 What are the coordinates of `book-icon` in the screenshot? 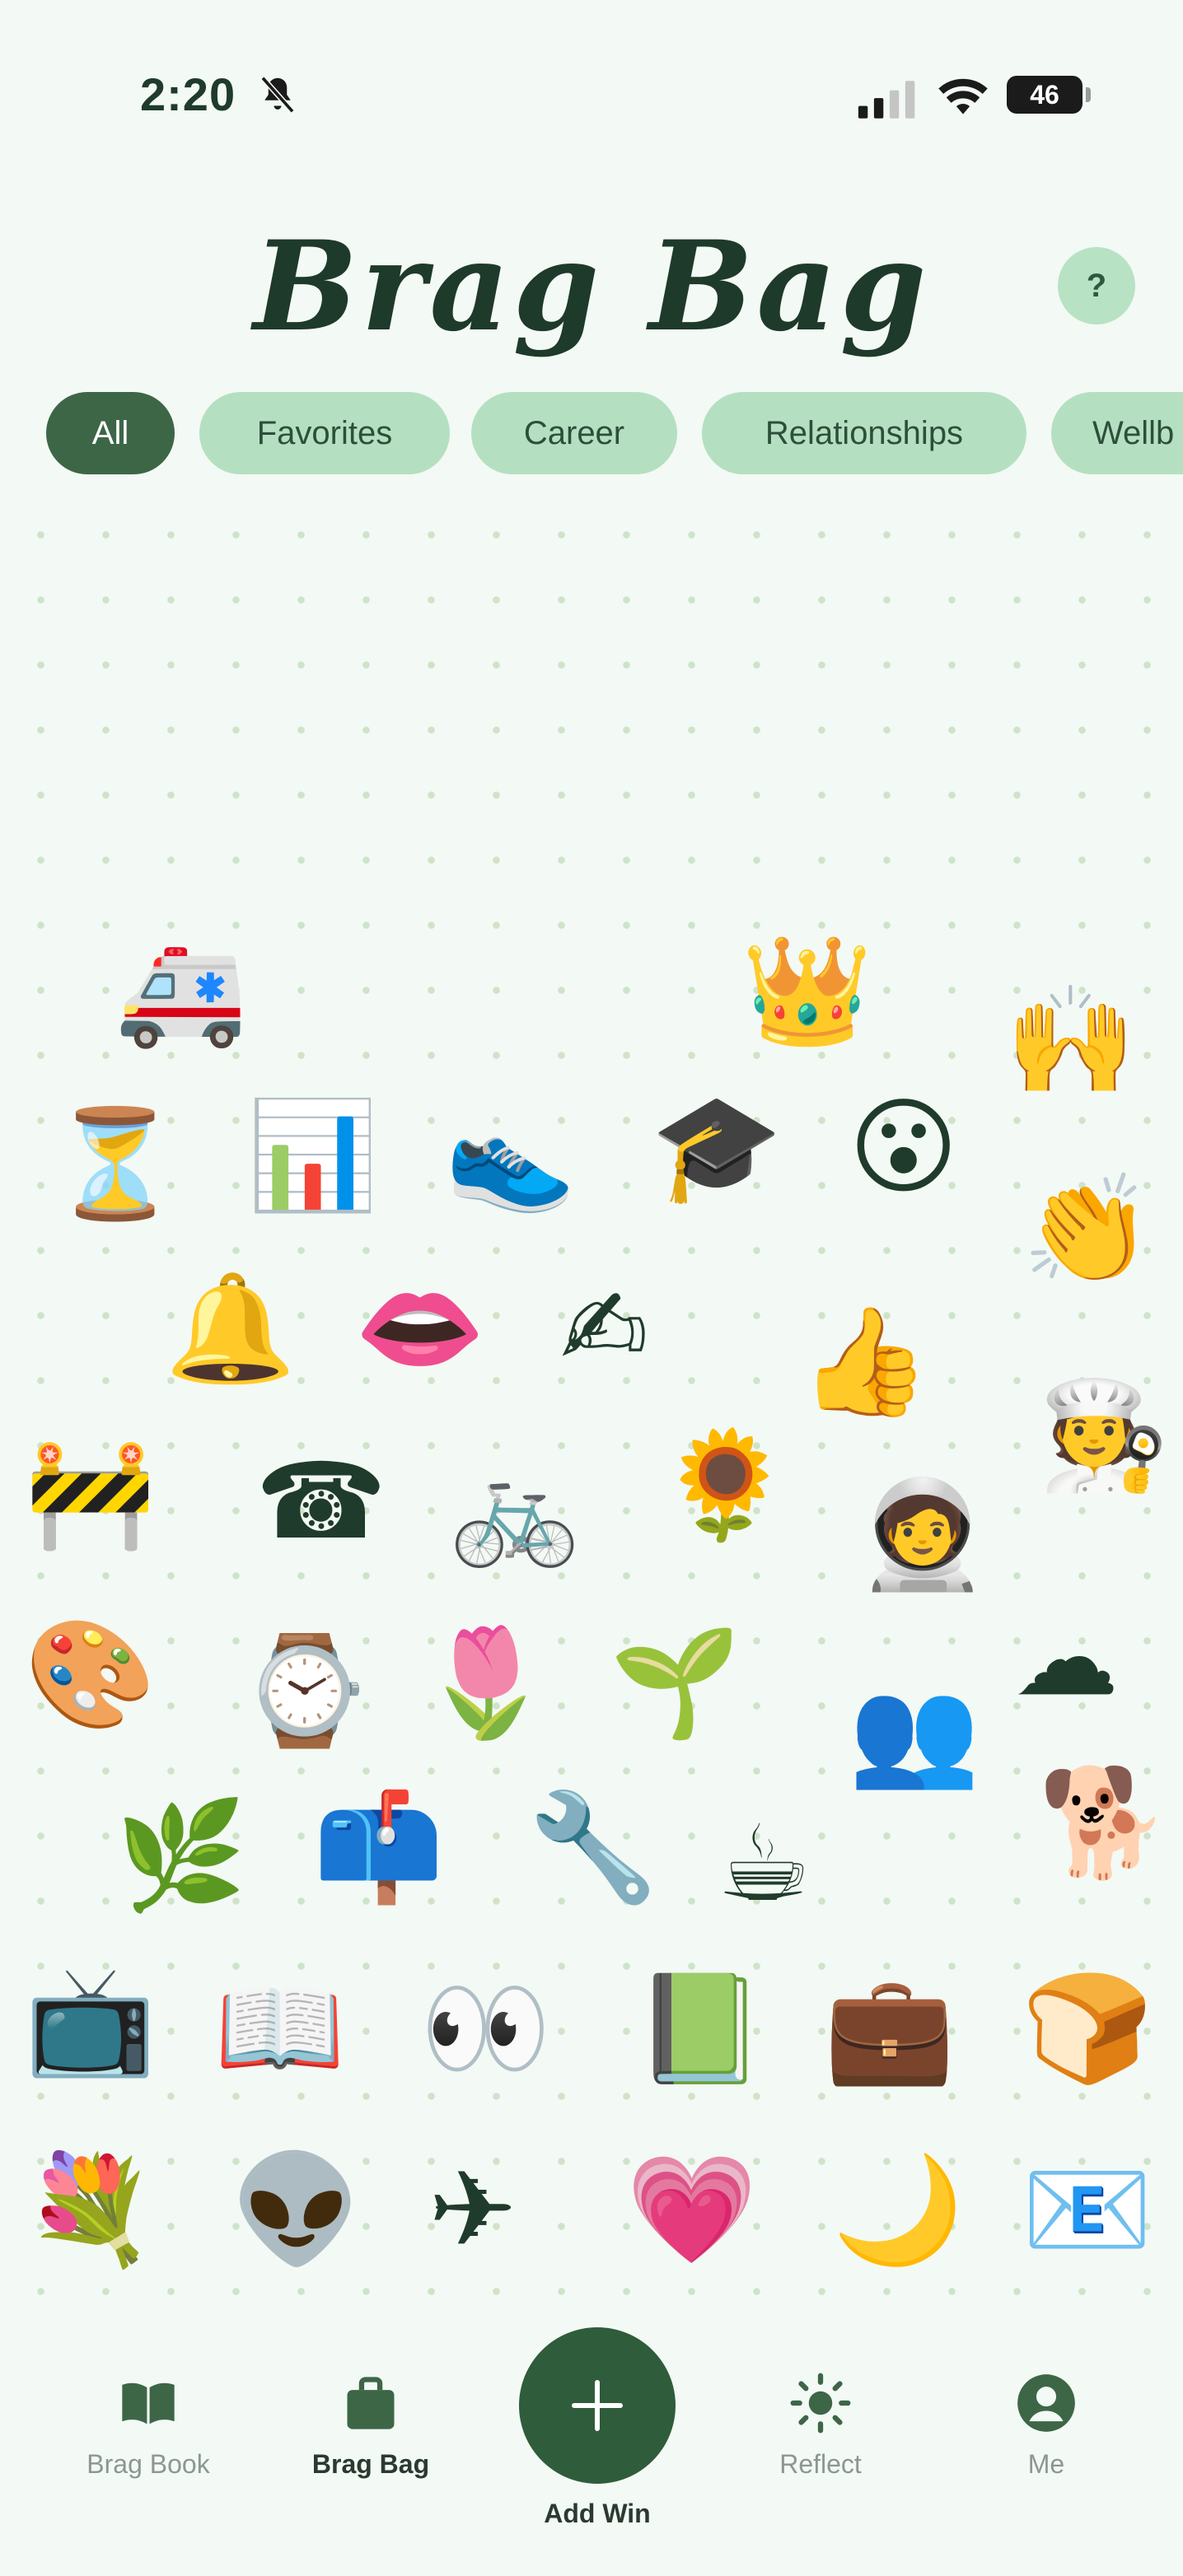 It's located at (148, 2403).